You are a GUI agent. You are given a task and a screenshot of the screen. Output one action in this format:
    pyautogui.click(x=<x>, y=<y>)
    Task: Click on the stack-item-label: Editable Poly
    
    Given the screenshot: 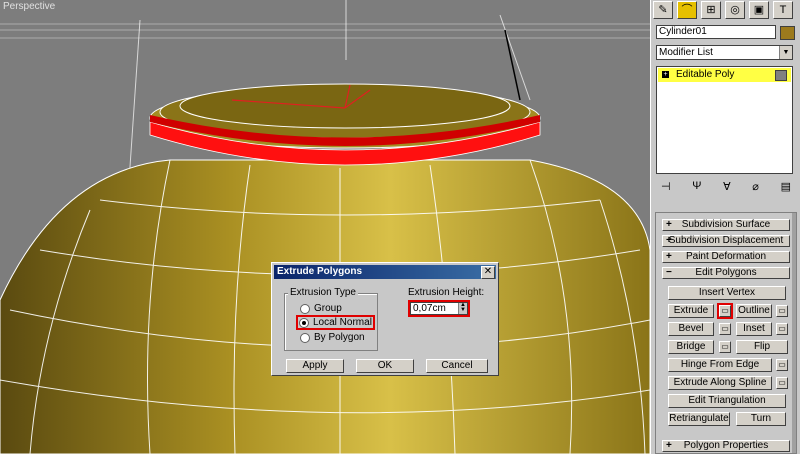 What is the action you would take?
    pyautogui.click(x=705, y=74)
    